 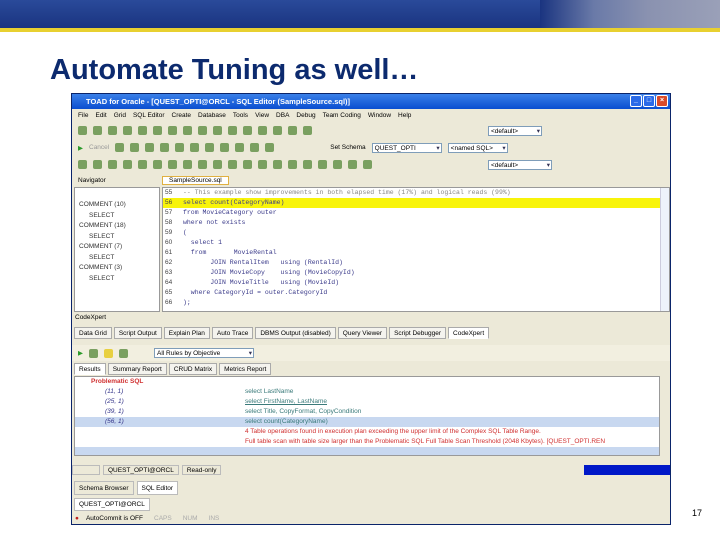 I want to click on navigator-item: COMMENT (7), so click(x=117, y=247).